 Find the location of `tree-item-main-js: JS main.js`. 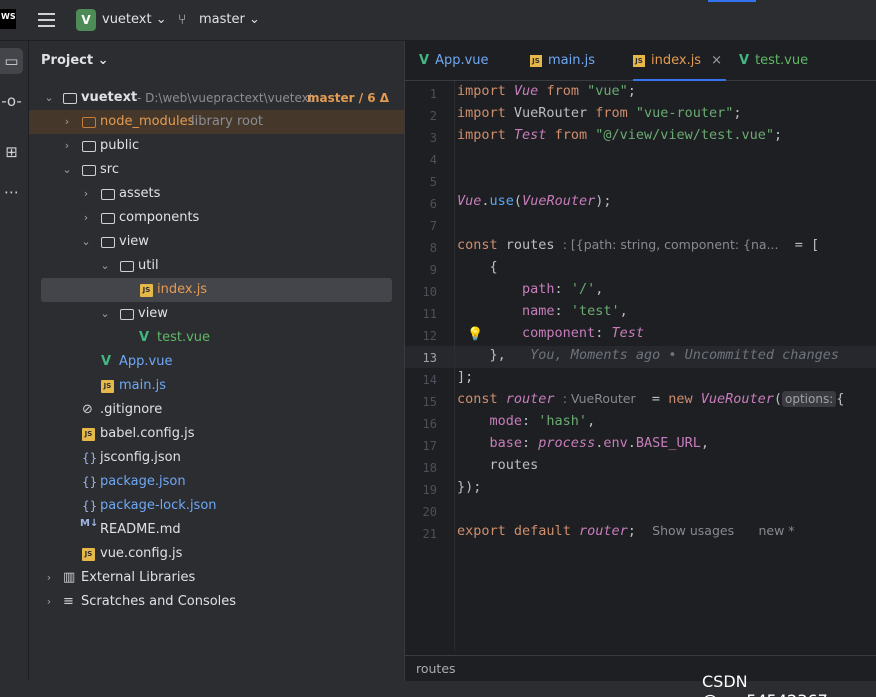

tree-item-main-js: JS main.js is located at coordinates (216, 386).